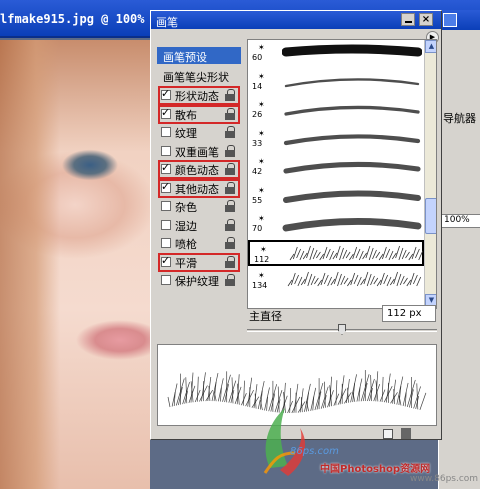 This screenshot has height=489, width=480. What do you see at coordinates (284, 442) in the screenshot?
I see `watermark-logo` at bounding box center [284, 442].